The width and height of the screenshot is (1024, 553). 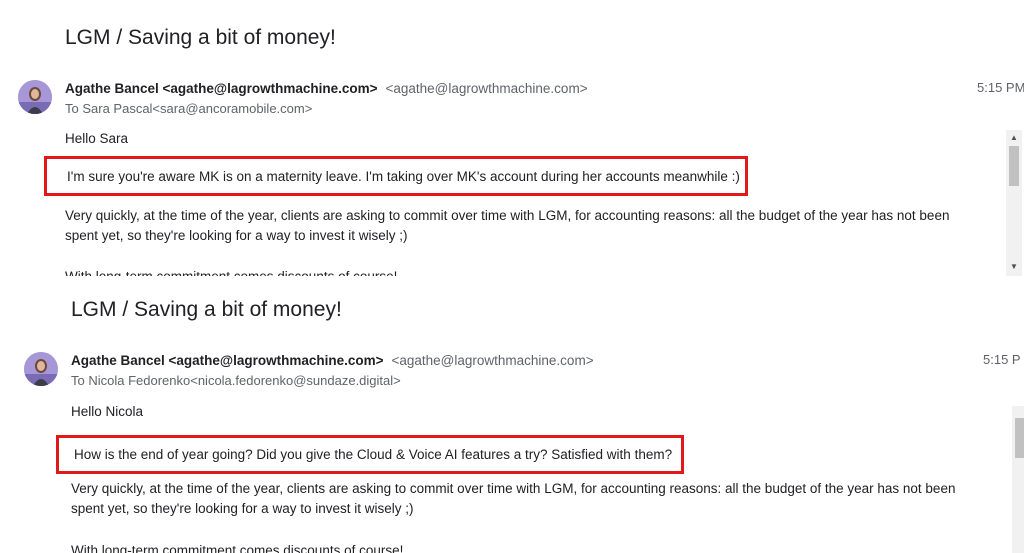 What do you see at coordinates (1018, 479) in the screenshot?
I see `email-scrollbar` at bounding box center [1018, 479].